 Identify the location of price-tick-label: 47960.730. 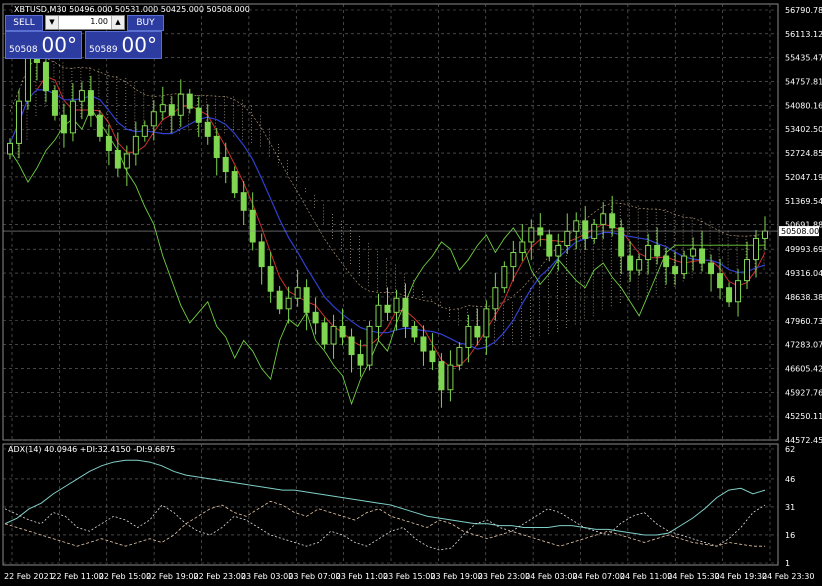
(803, 321).